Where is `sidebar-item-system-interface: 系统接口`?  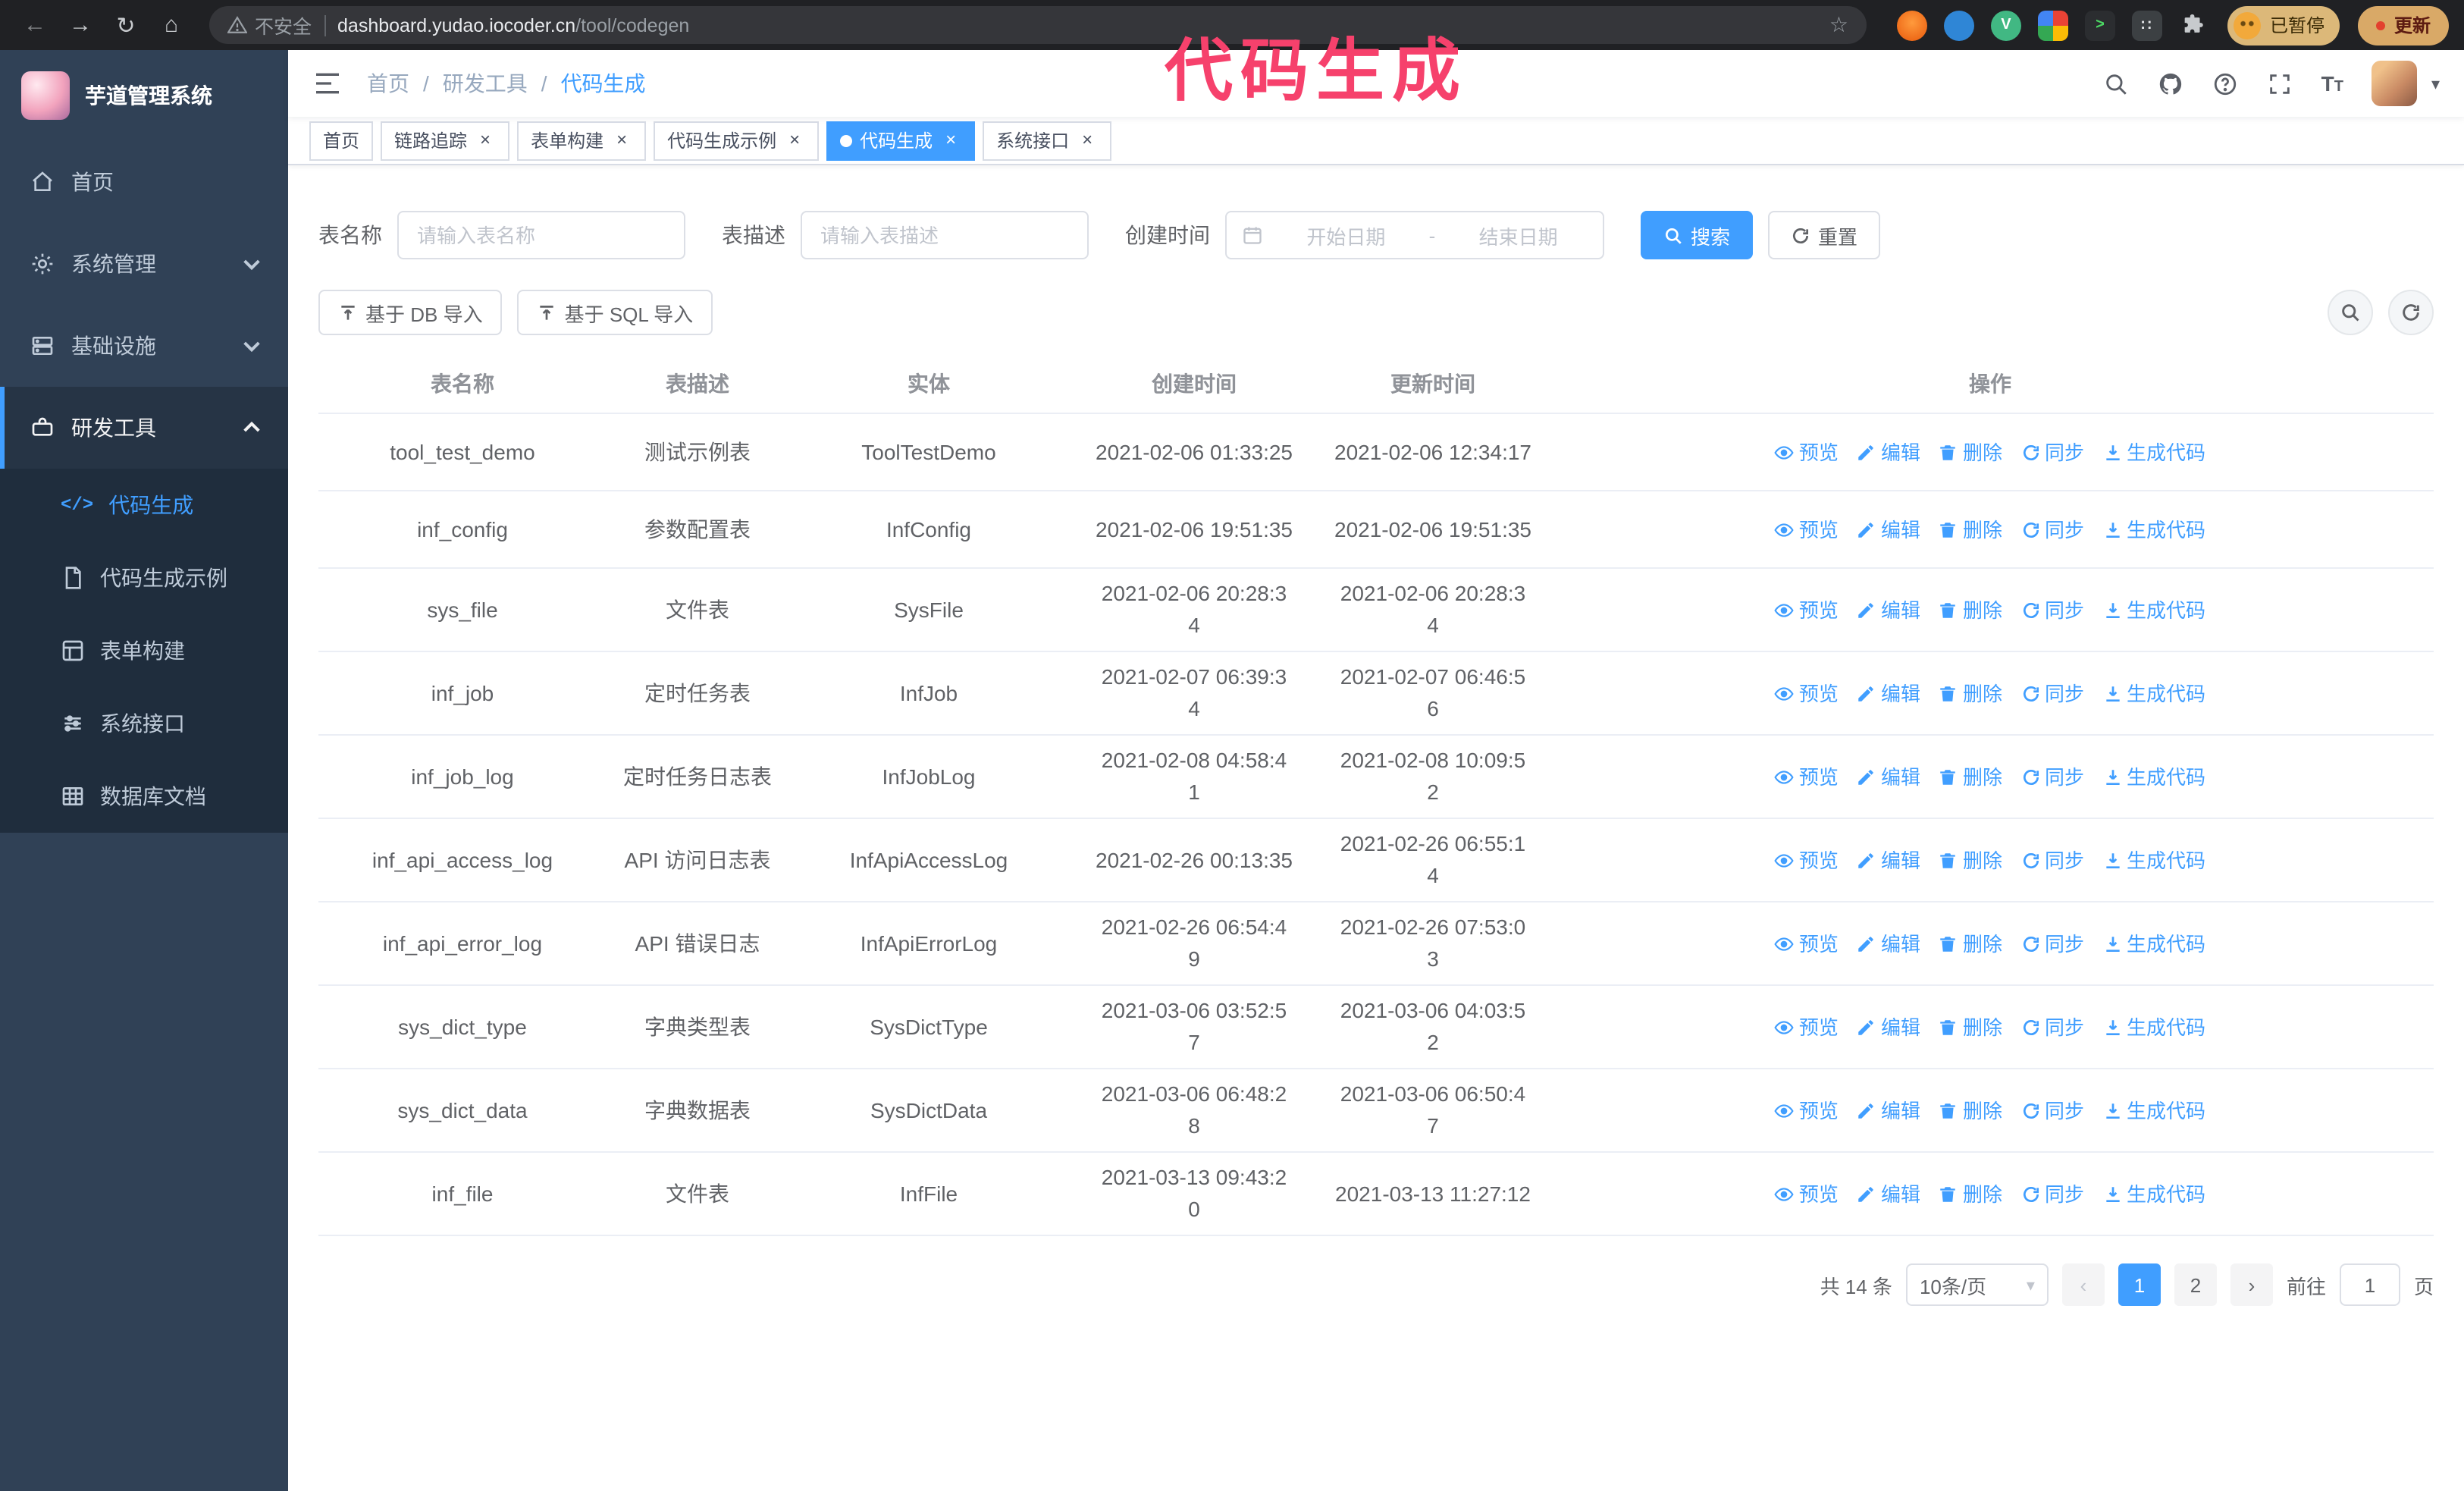 sidebar-item-system-interface: 系统接口 is located at coordinates (144, 723).